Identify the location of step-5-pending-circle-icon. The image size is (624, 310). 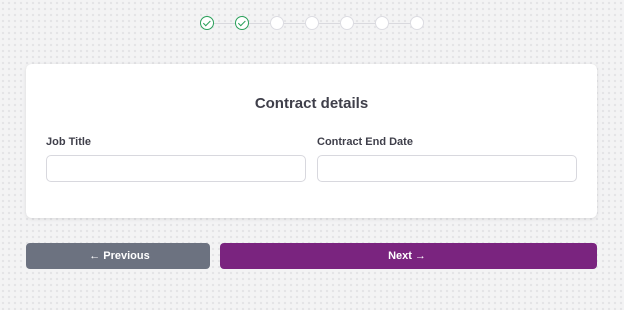
(347, 23).